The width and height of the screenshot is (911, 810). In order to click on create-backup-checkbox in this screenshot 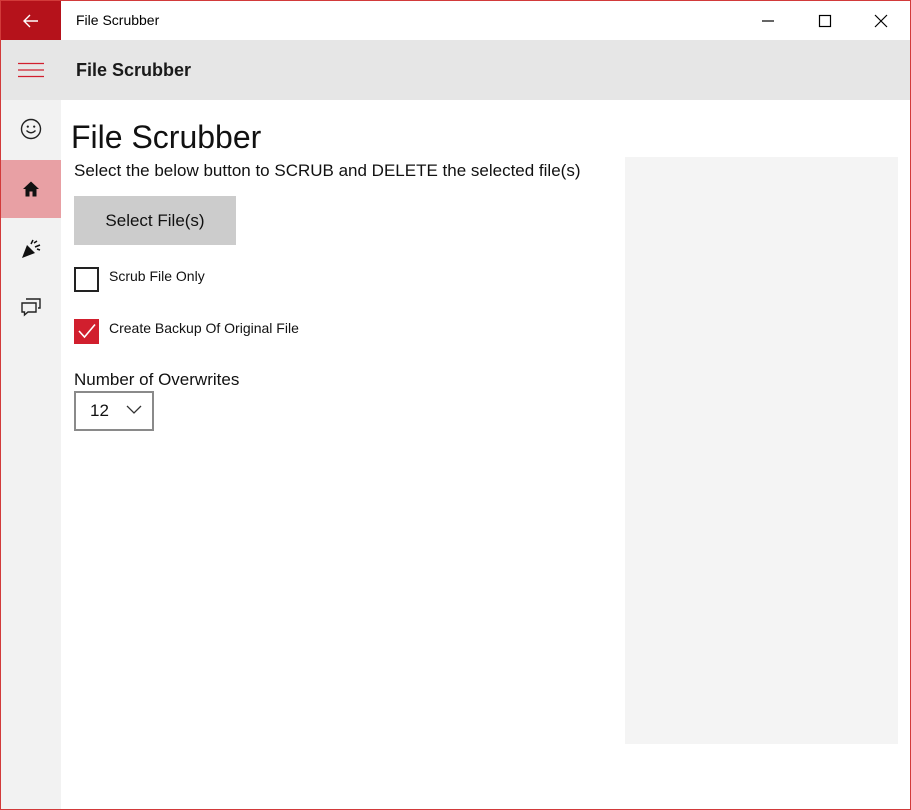, I will do `click(86, 331)`.